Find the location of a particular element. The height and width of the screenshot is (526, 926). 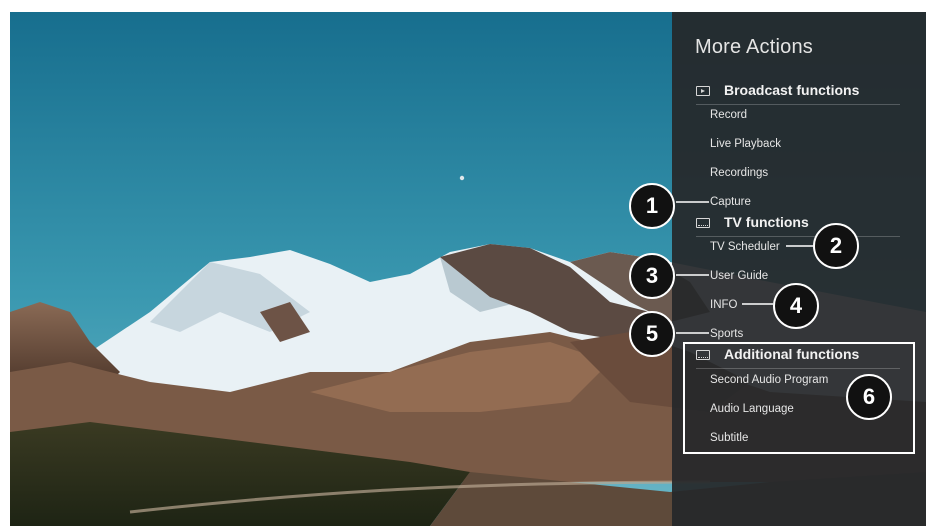

menu-item-live-playback: Live Playback is located at coordinates (745, 144).